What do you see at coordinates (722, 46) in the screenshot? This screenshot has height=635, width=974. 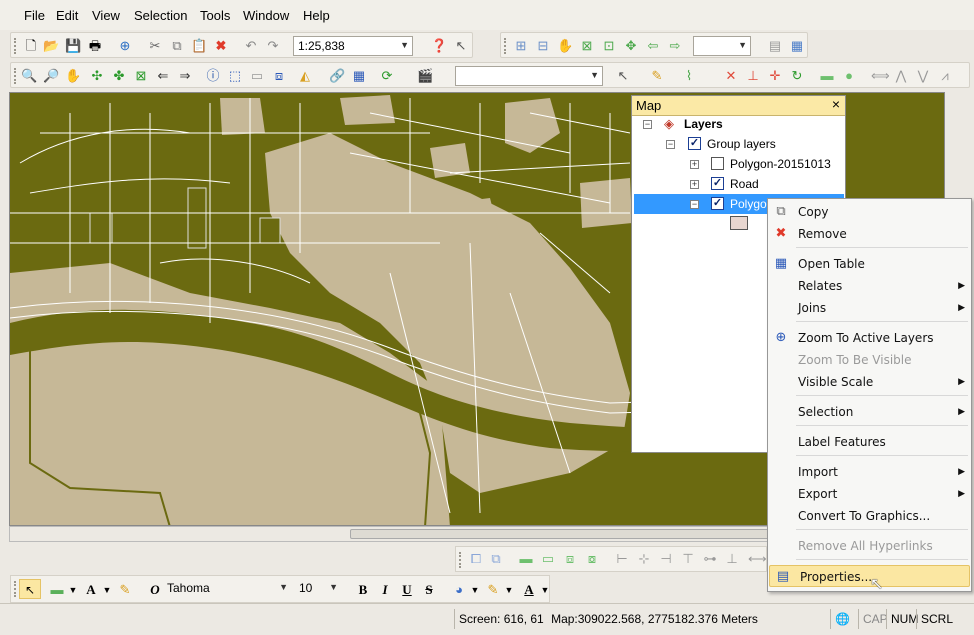 I see `zoom-combo: ▼` at bounding box center [722, 46].